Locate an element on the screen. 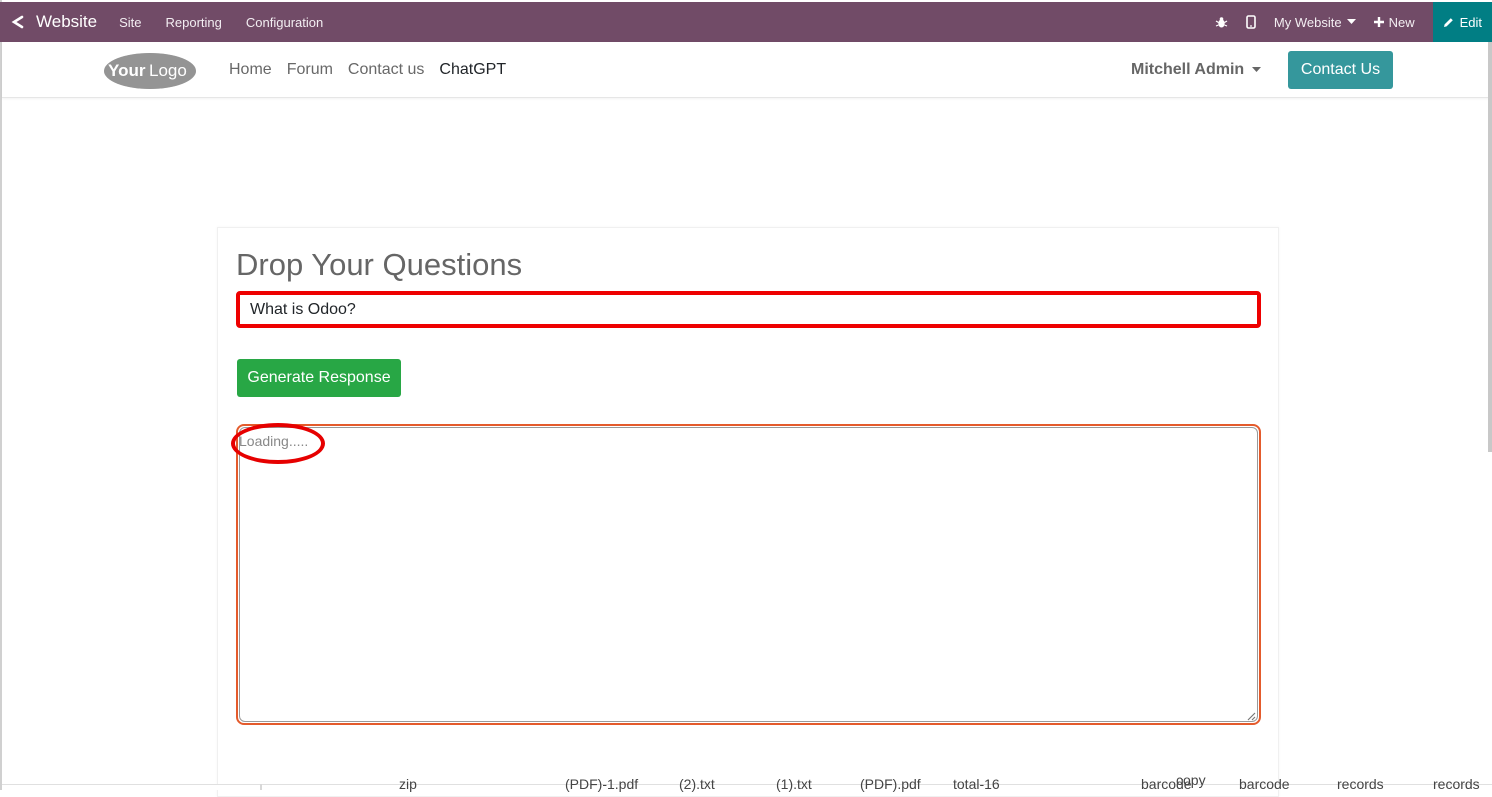 Image resolution: width=1492 pixels, height=797 pixels. user-name: Mitchell Admin is located at coordinates (1188, 69).